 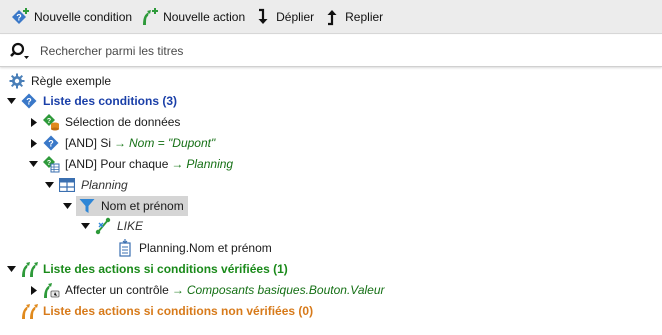 I want to click on arrow-down-icon, so click(x=263, y=17).